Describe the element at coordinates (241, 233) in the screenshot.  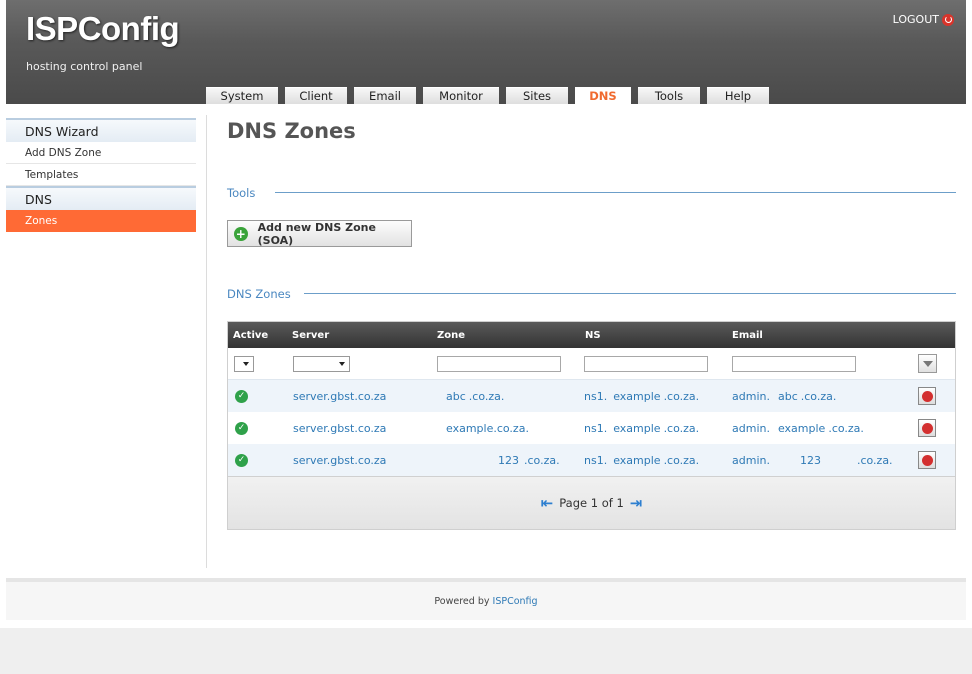
I see `add-icon: +` at that location.